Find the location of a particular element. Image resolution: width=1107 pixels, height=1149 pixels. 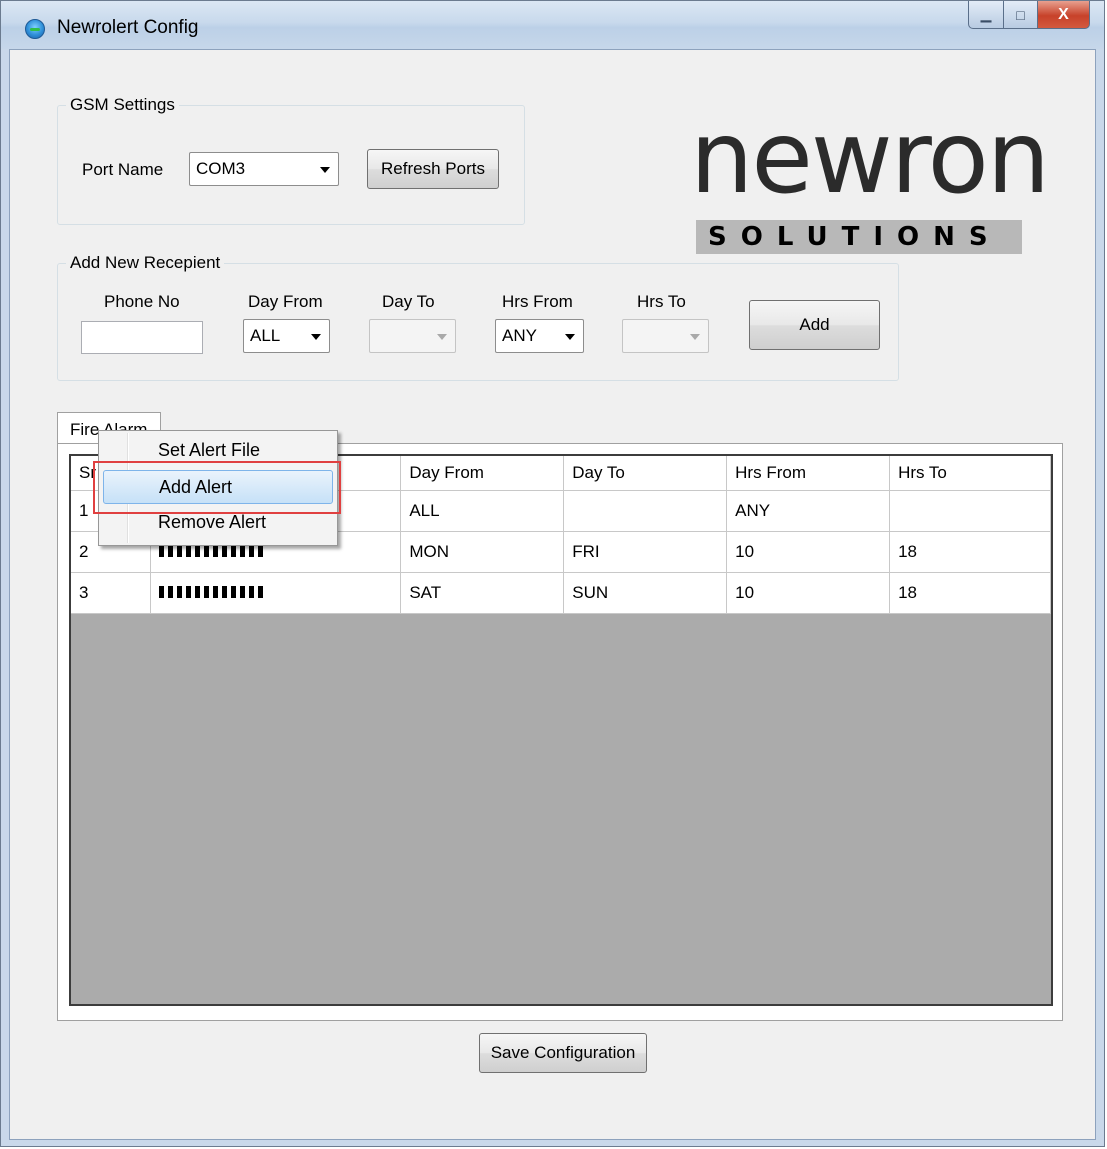

cell-sr: 3 is located at coordinates (111, 593).